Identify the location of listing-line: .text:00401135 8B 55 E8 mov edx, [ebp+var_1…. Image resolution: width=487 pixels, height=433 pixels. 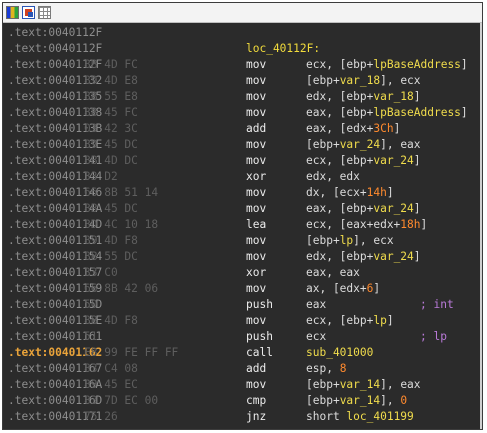
(242, 97).